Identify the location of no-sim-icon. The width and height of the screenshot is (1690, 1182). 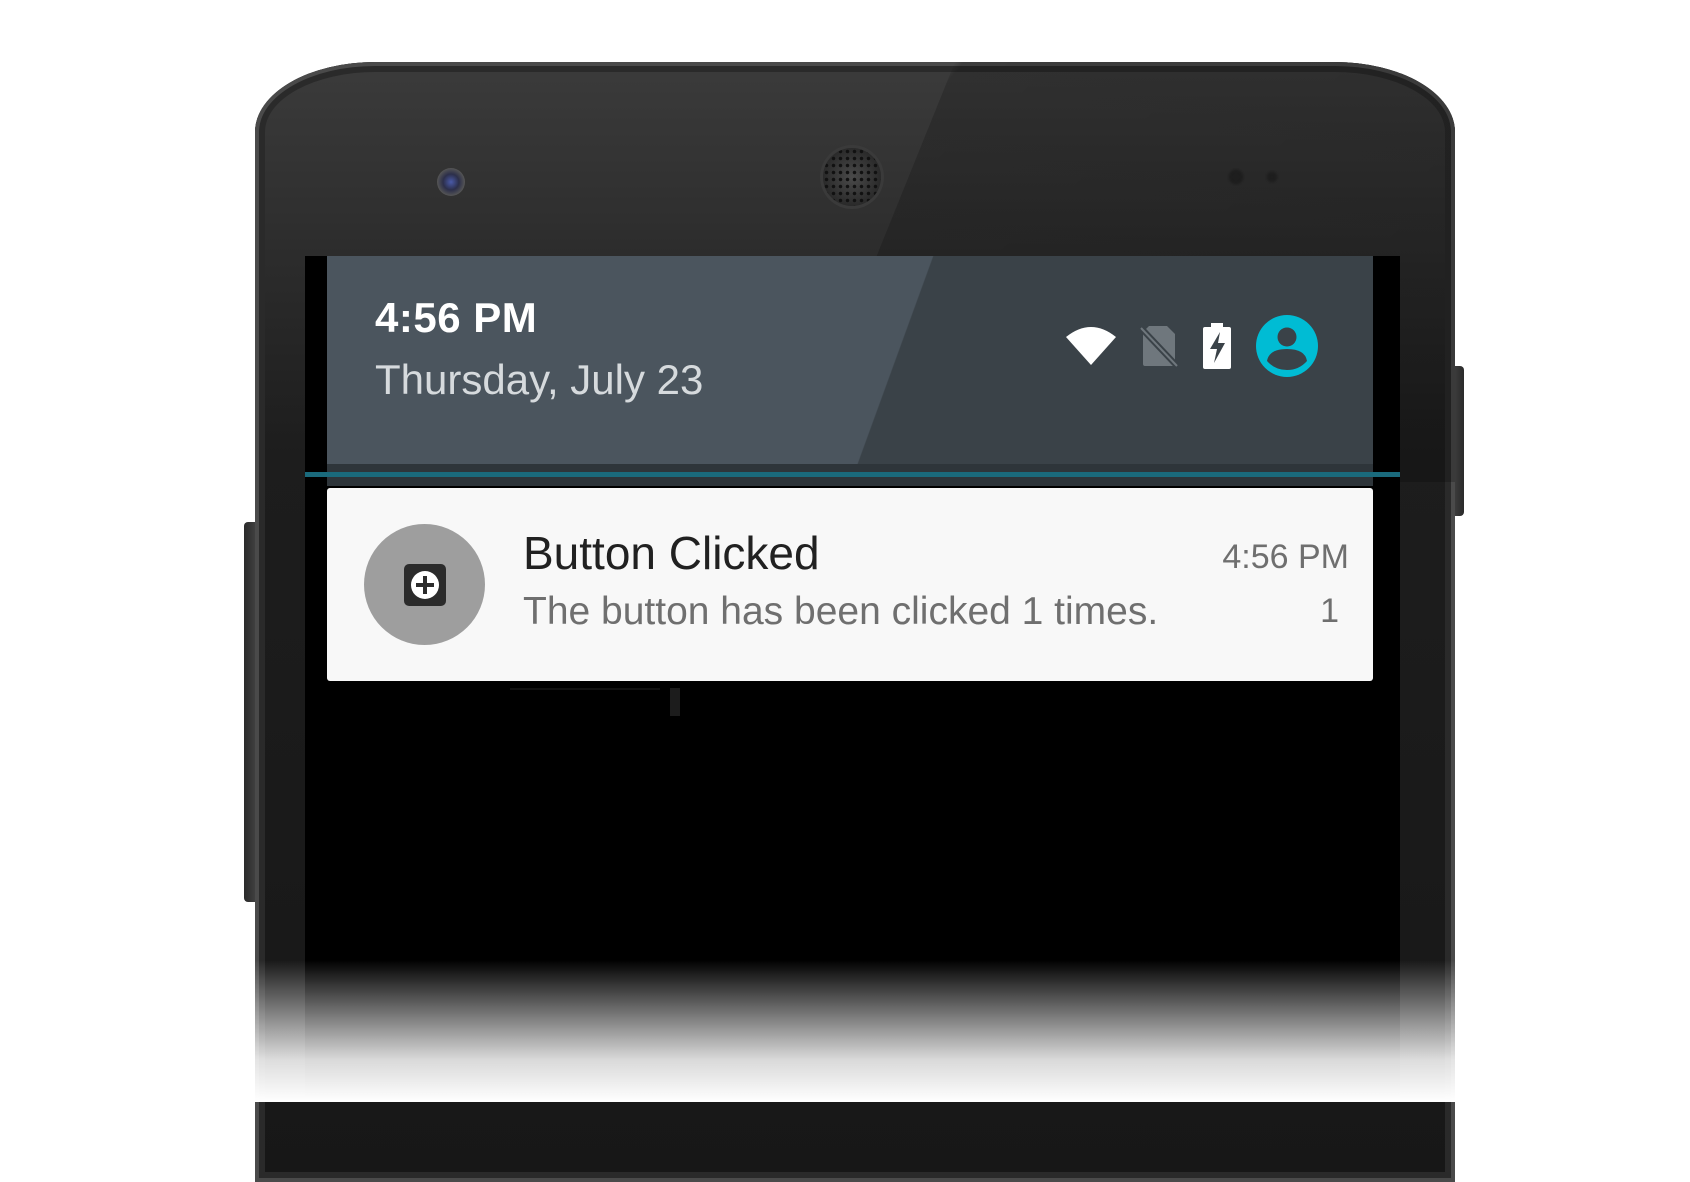
(1159, 346).